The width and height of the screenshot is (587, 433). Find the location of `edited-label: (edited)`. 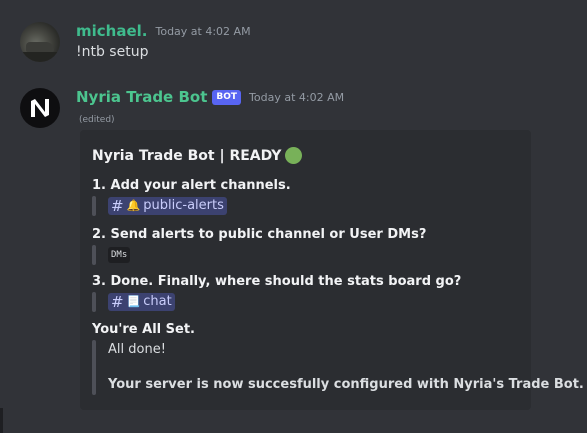

edited-label: (edited) is located at coordinates (97, 120).